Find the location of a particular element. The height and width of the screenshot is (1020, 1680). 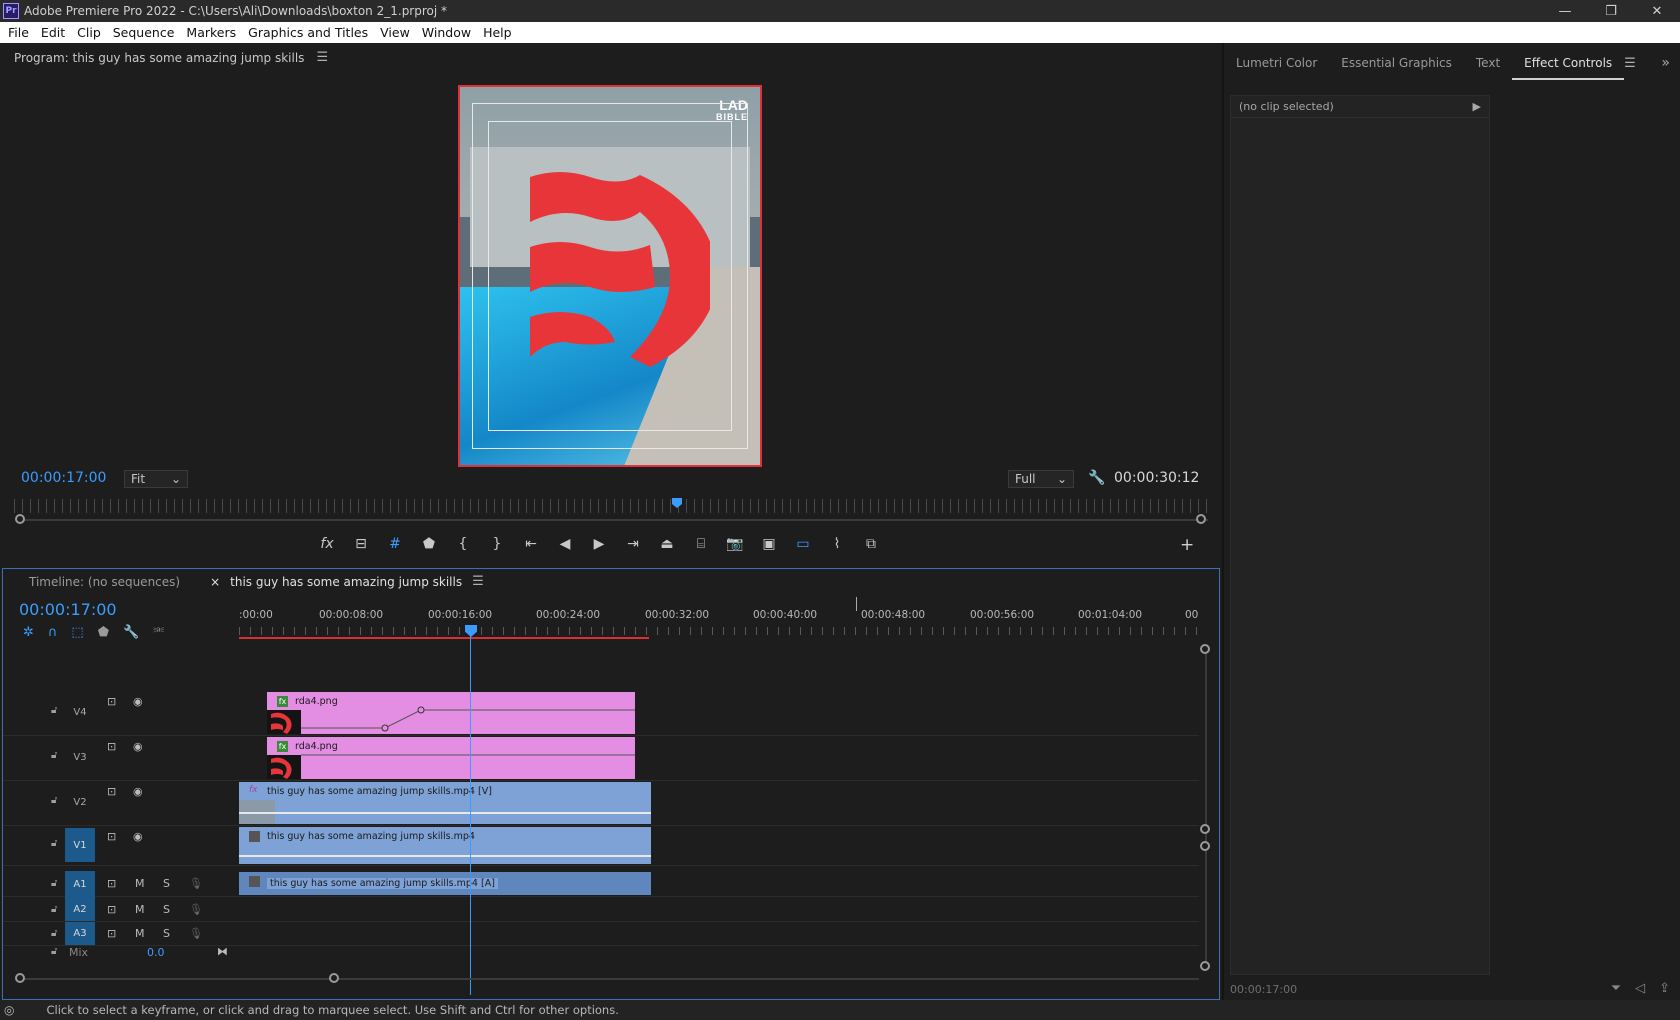

timeline-vertical-scrollbar is located at coordinates (1206, 809).